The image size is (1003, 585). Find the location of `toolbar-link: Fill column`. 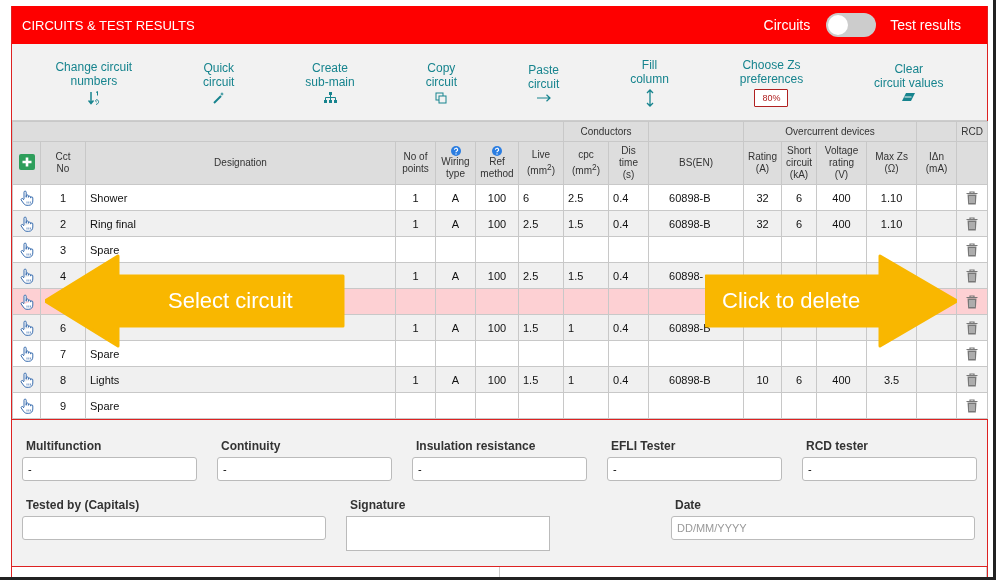

toolbar-link: Fill column is located at coordinates (649, 71).